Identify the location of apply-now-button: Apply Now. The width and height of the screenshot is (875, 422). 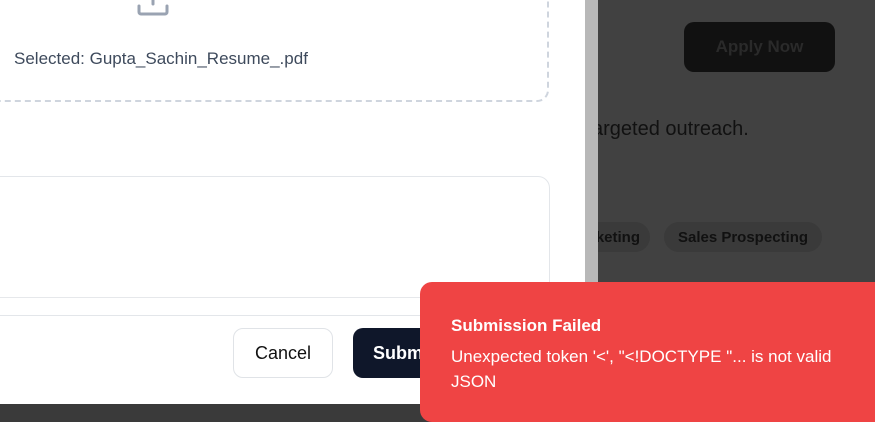
(759, 47).